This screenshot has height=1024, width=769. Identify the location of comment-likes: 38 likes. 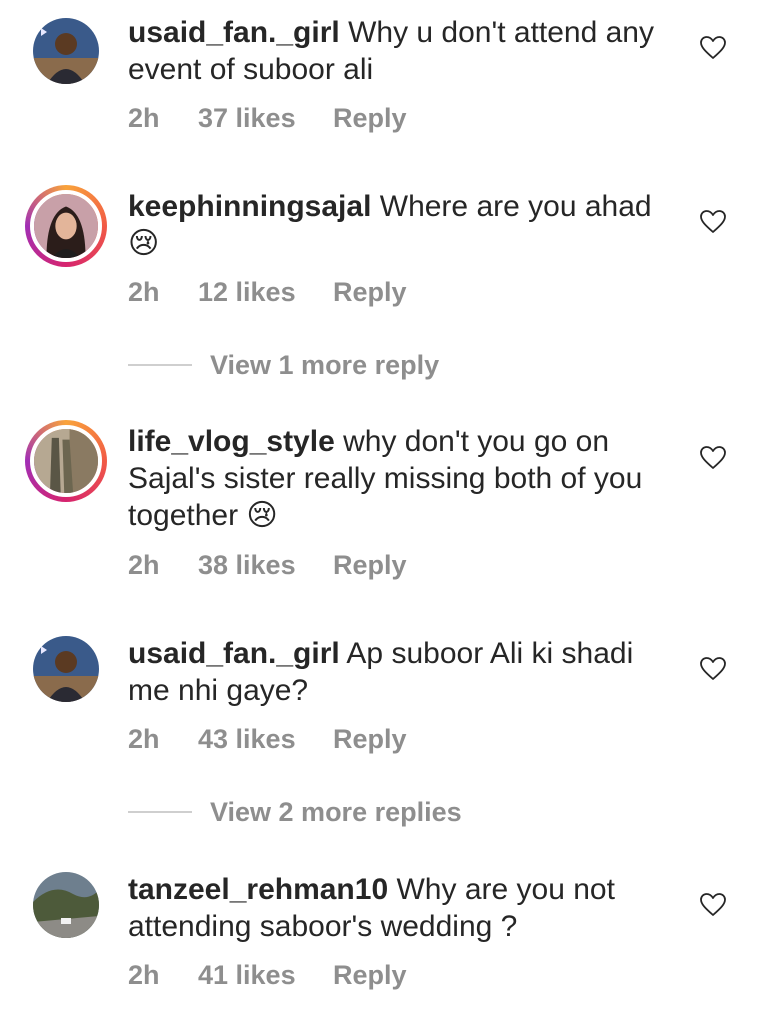
(247, 565).